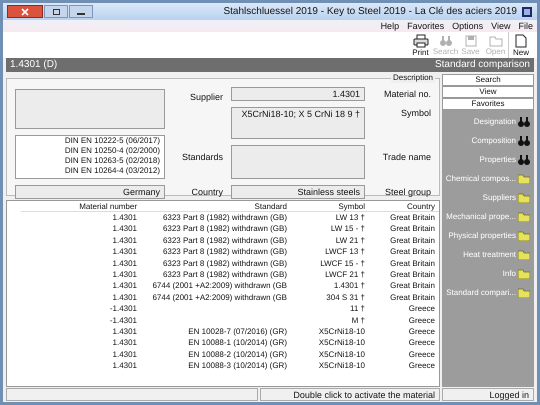  What do you see at coordinates (357, 309) in the screenshot?
I see `table-cell: 11 †` at bounding box center [357, 309].